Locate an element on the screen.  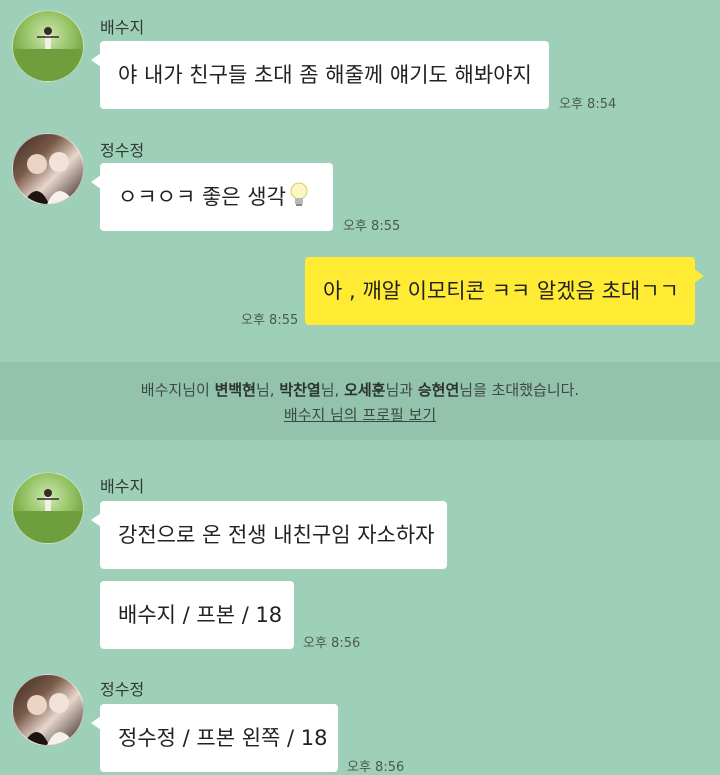
lightbulb-icon is located at coordinates (299, 197).